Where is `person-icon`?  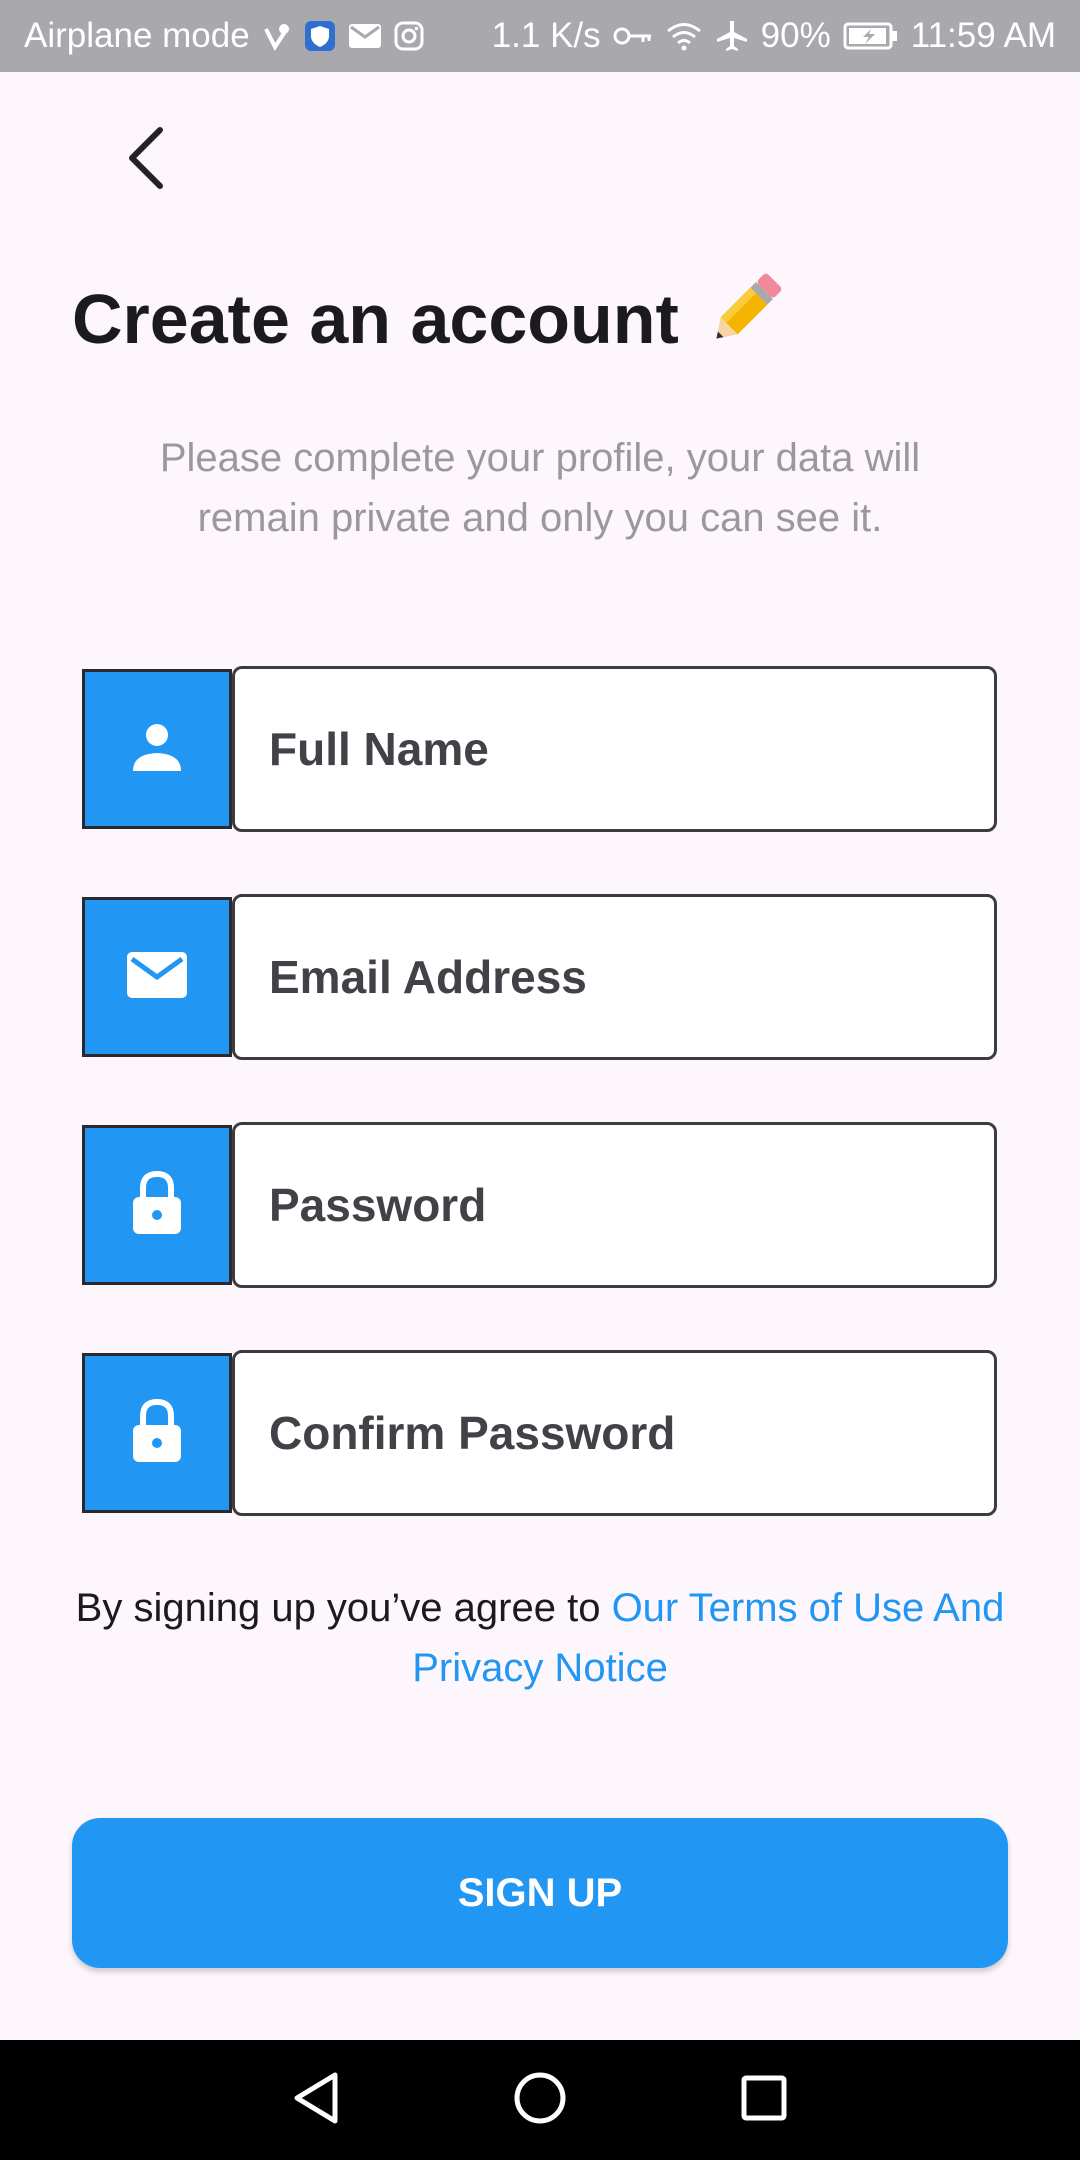 person-icon is located at coordinates (157, 749).